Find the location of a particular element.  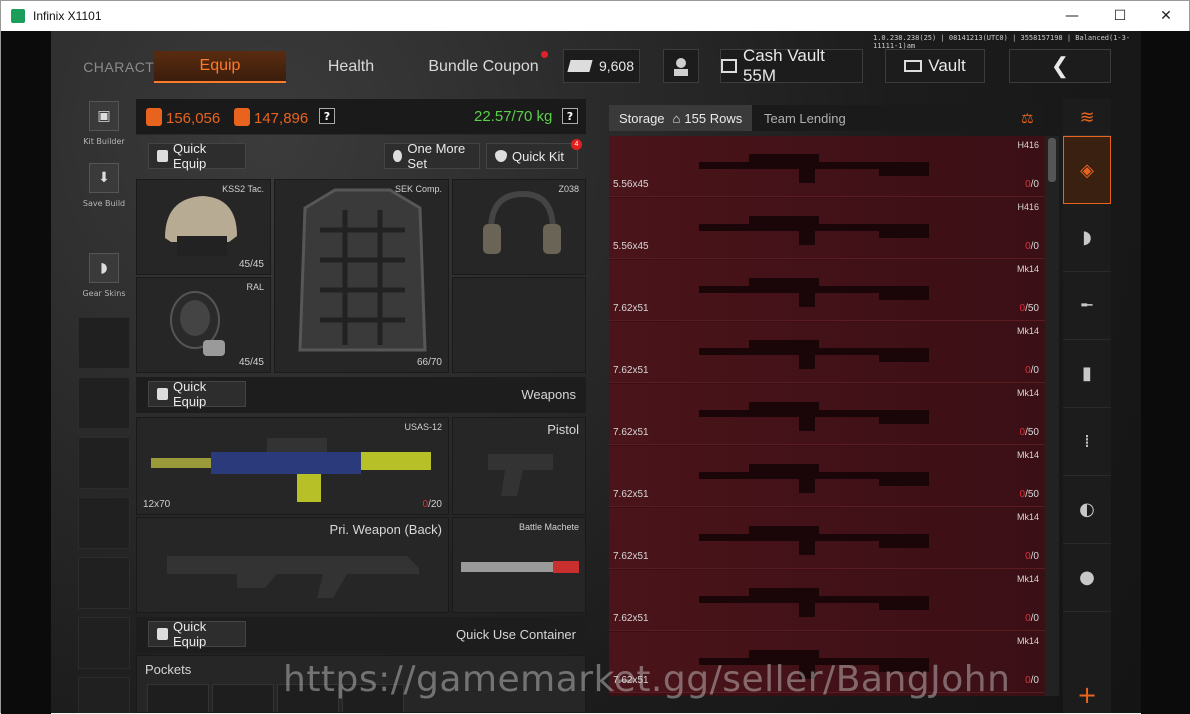

empty-gear-slot is located at coordinates (519, 325).